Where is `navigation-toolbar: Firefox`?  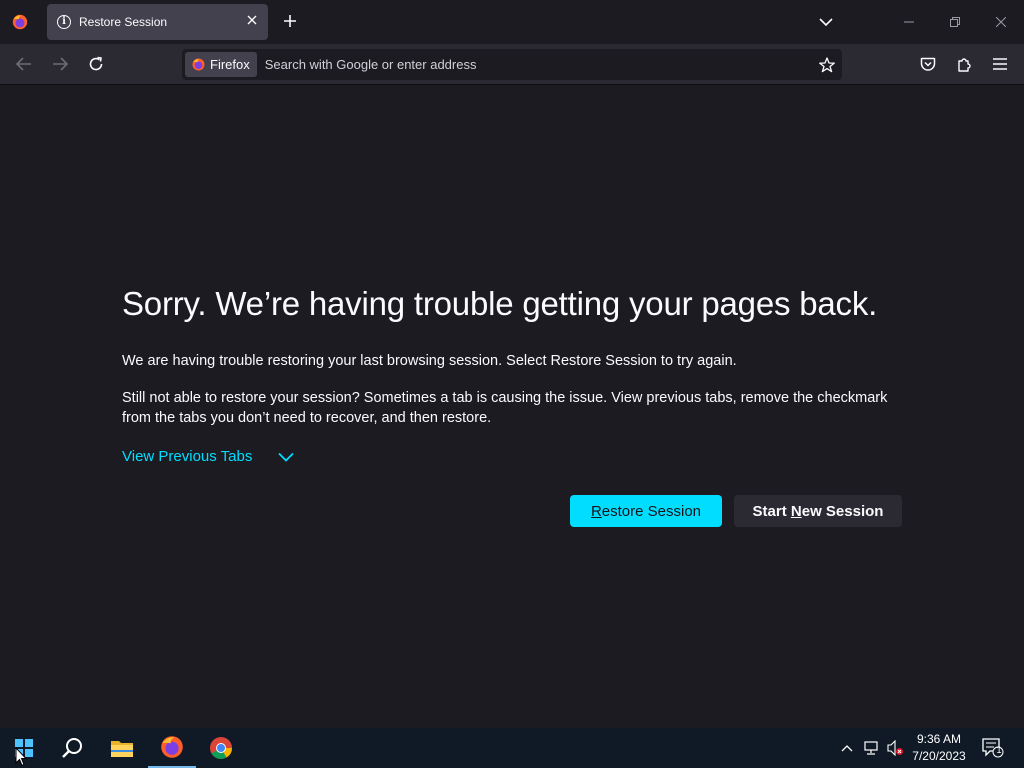 navigation-toolbar: Firefox is located at coordinates (512, 64).